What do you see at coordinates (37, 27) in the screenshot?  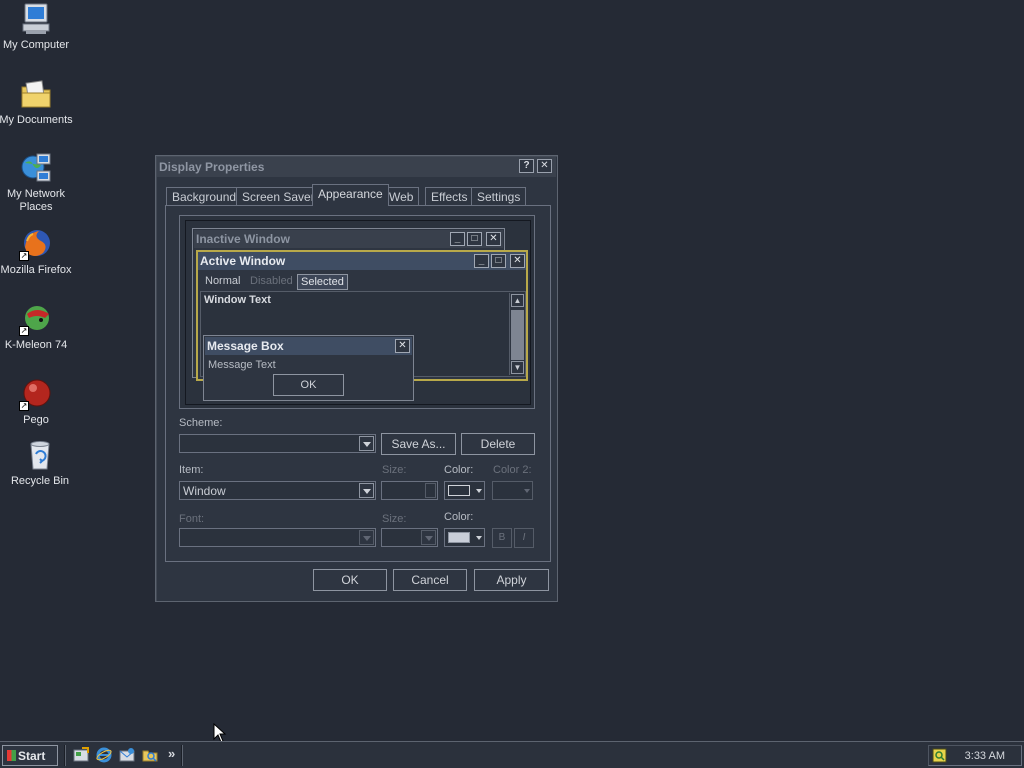 I see `desktop-icon-my-computer: My Computer` at bounding box center [37, 27].